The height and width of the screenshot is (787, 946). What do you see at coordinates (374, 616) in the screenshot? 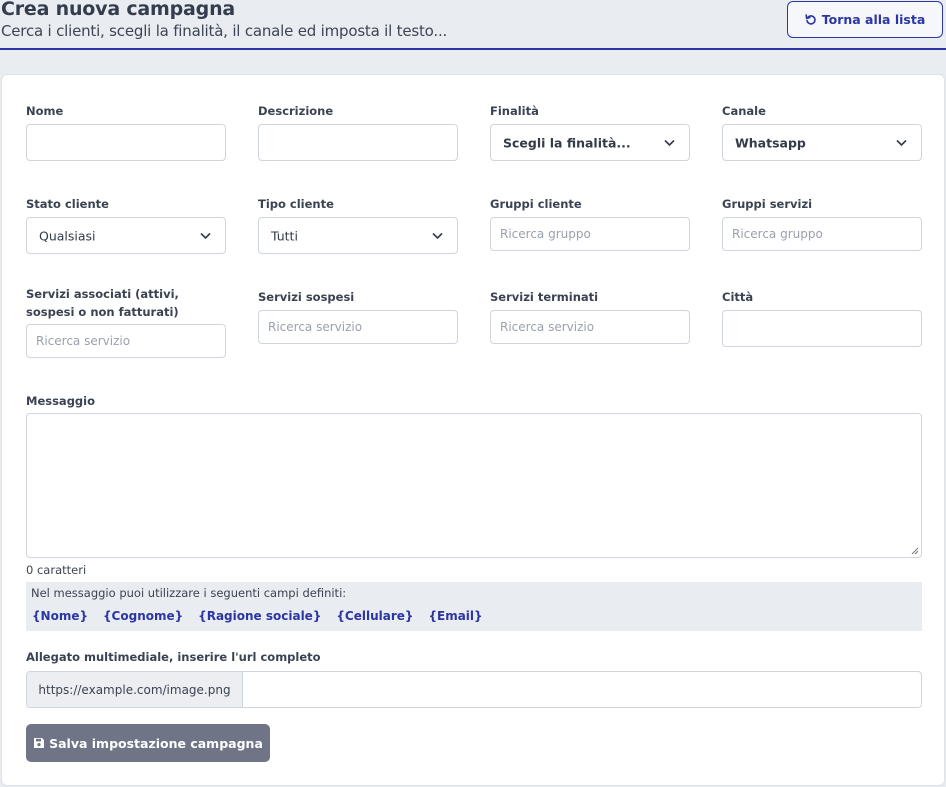
I see `token-cellulare: {Cellulare}` at bounding box center [374, 616].